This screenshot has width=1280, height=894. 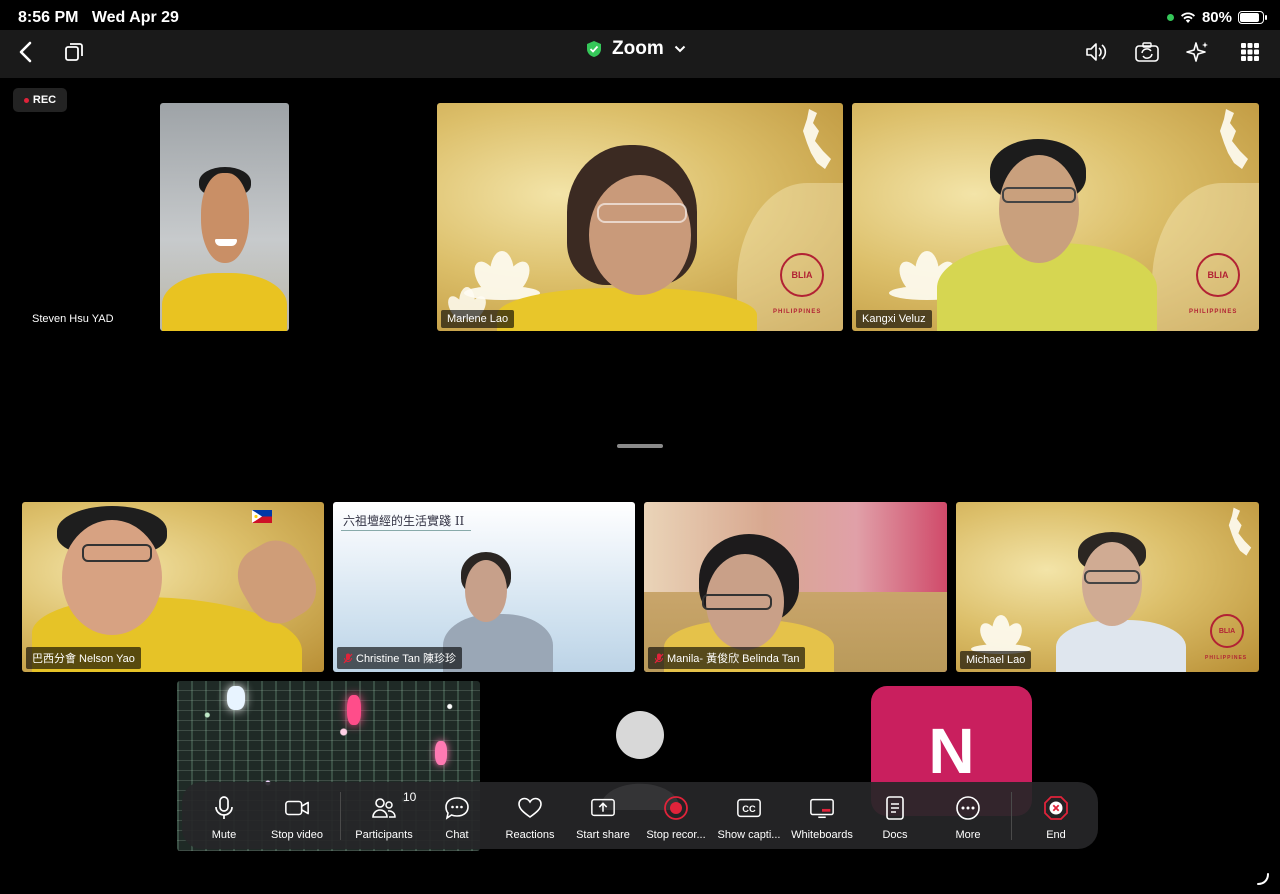 I want to click on start-share-button: Start share, so click(x=603, y=815).